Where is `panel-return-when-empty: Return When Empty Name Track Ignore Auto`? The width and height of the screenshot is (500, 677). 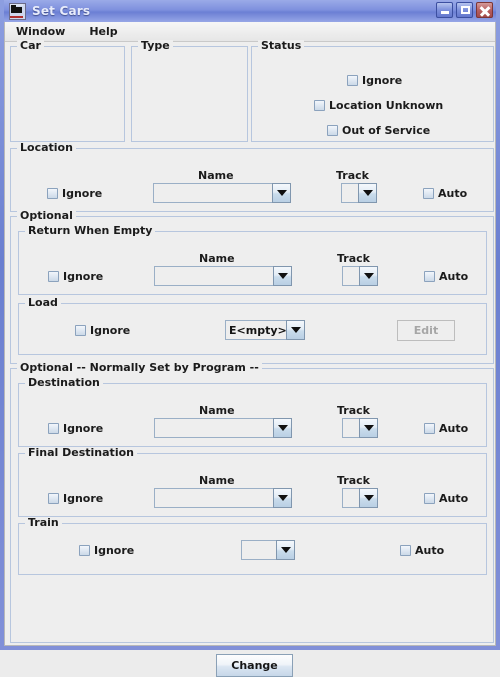 panel-return-when-empty: Return When Empty Name Track Ignore Auto is located at coordinates (252, 260).